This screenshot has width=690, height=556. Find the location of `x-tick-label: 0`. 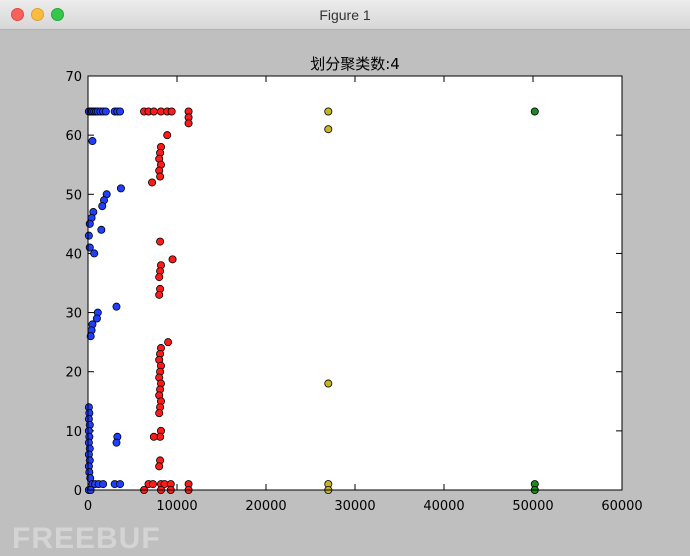

x-tick-label: 0 is located at coordinates (88, 506).